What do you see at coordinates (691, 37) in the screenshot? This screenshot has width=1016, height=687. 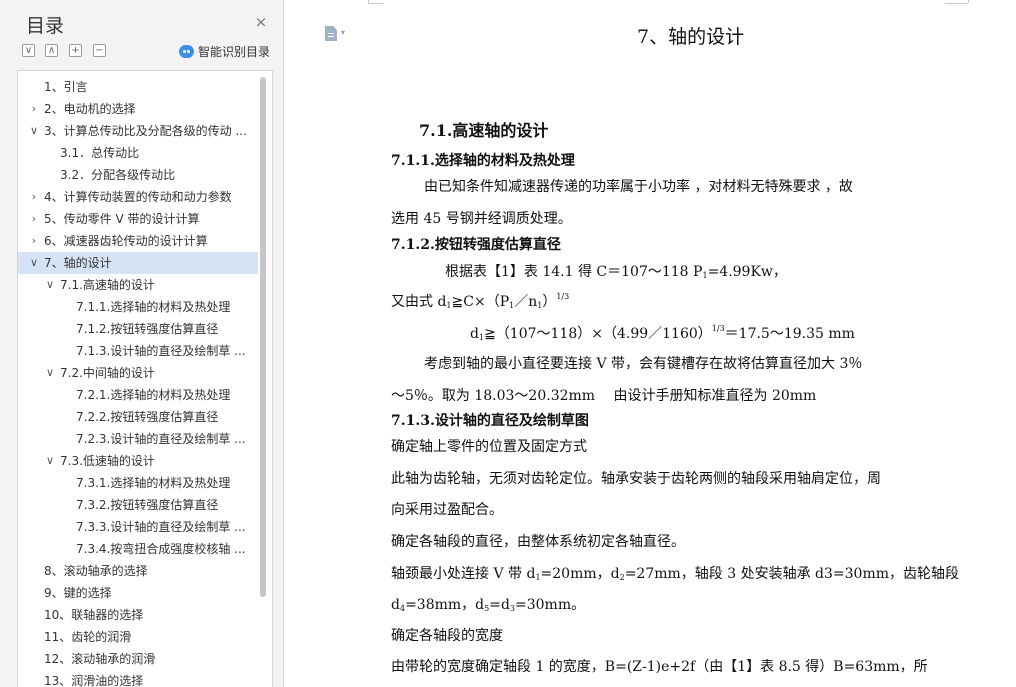 I see `chapter-title: 7、轴的设计` at bounding box center [691, 37].